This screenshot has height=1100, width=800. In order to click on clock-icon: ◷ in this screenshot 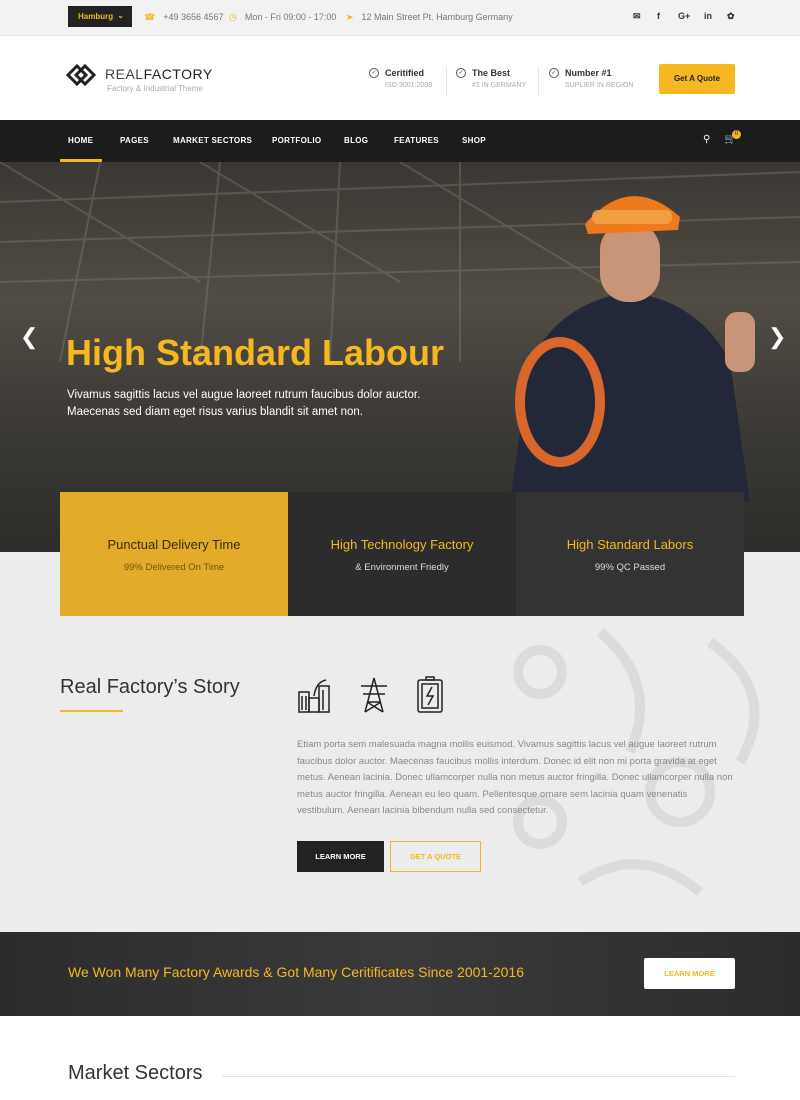, I will do `click(233, 17)`.